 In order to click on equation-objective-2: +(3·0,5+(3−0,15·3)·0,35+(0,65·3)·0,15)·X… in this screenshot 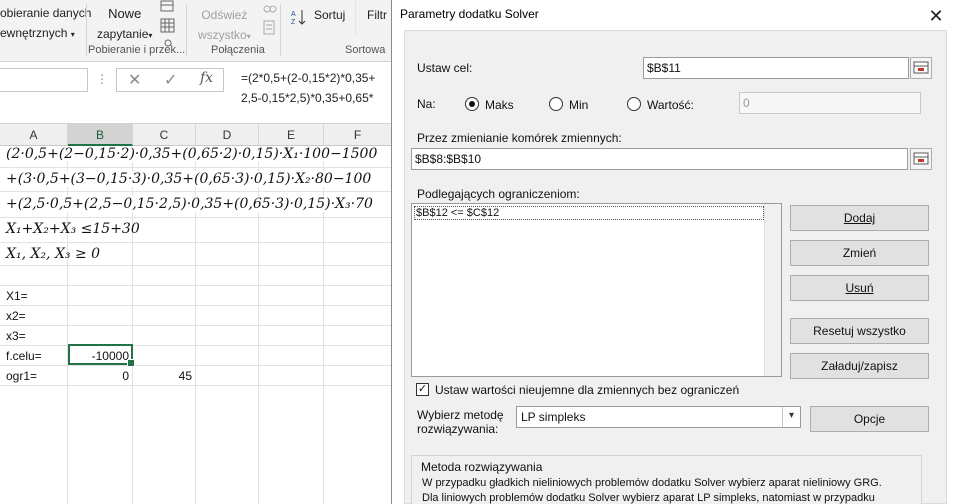, I will do `click(191, 179)`.